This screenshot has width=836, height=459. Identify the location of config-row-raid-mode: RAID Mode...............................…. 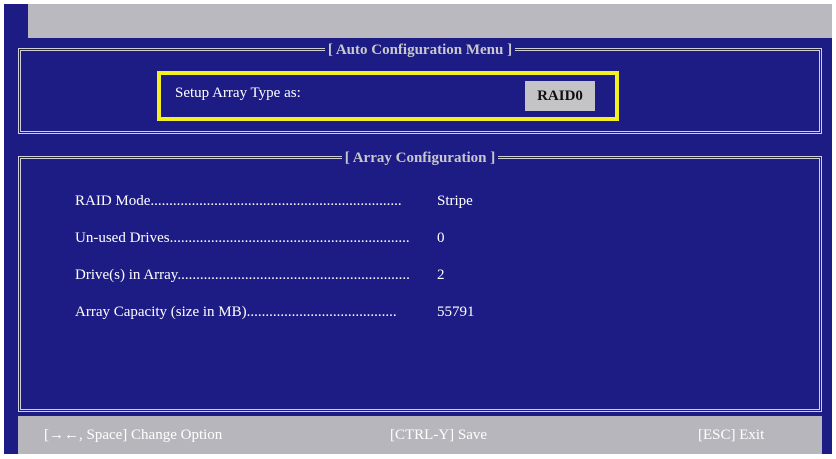
(425, 201).